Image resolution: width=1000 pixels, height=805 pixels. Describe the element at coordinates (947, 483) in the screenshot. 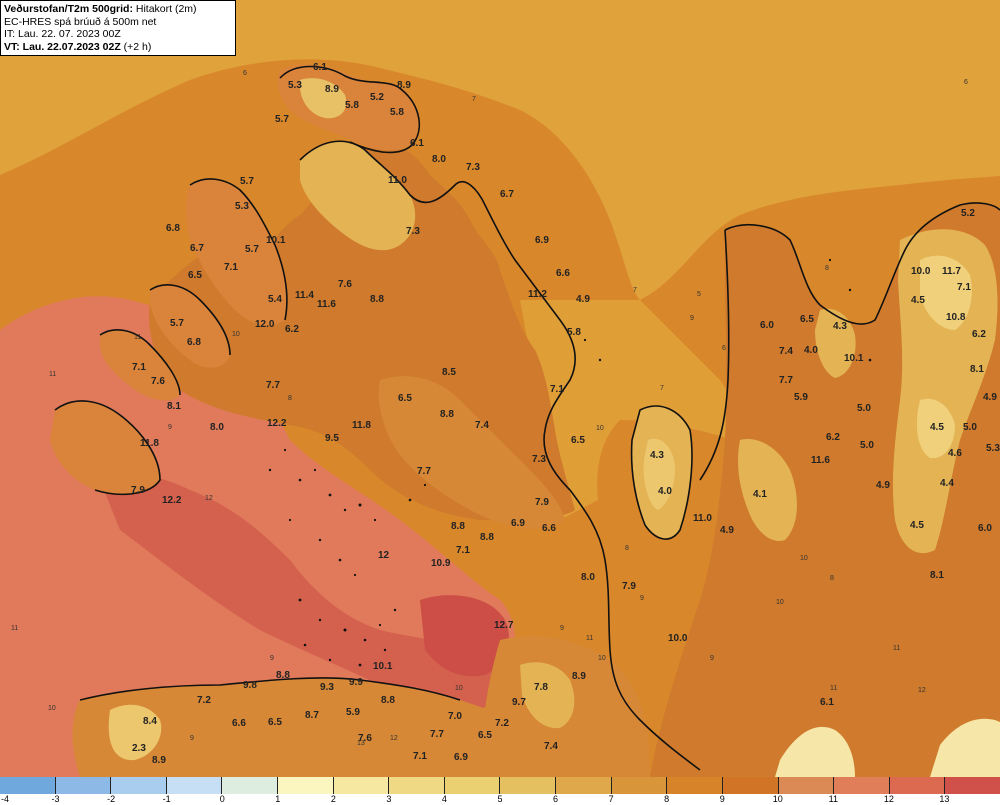

I see `temperature-value-label: 4.4` at that location.